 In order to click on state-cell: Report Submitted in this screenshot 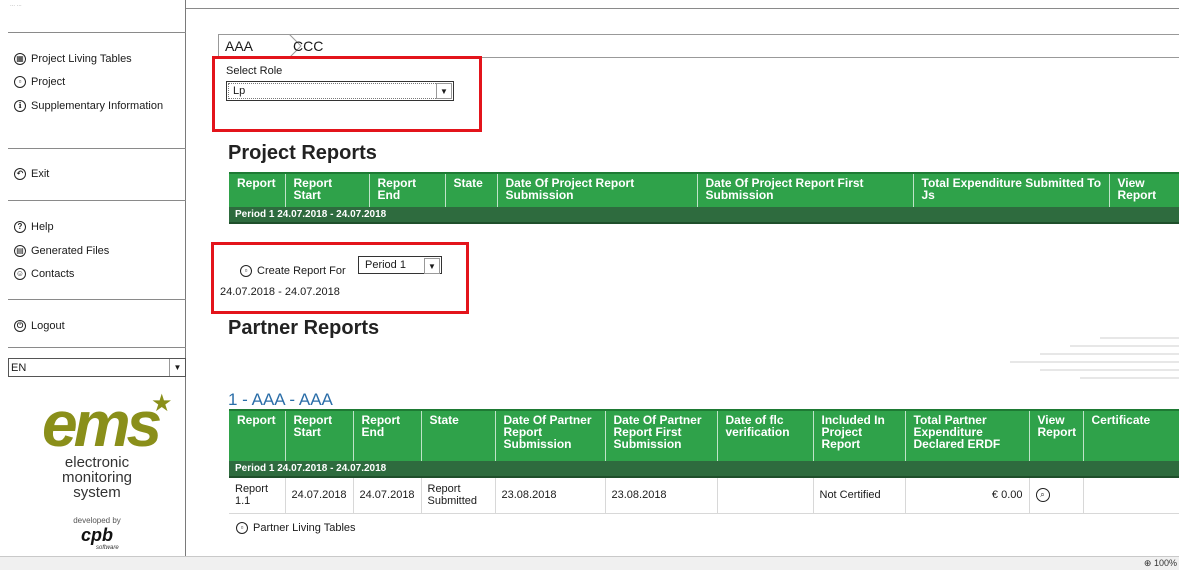, I will do `click(458, 495)`.